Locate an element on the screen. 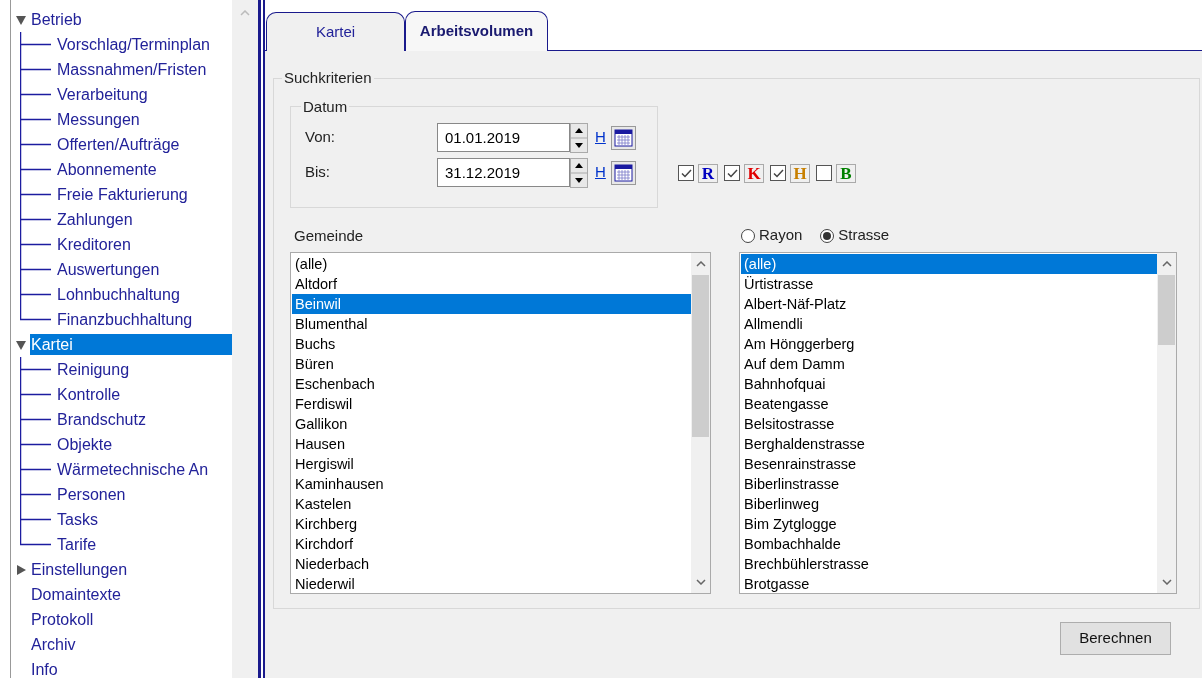 This screenshot has width=1202, height=678. date-field: 31.12.2019 is located at coordinates (503, 172).